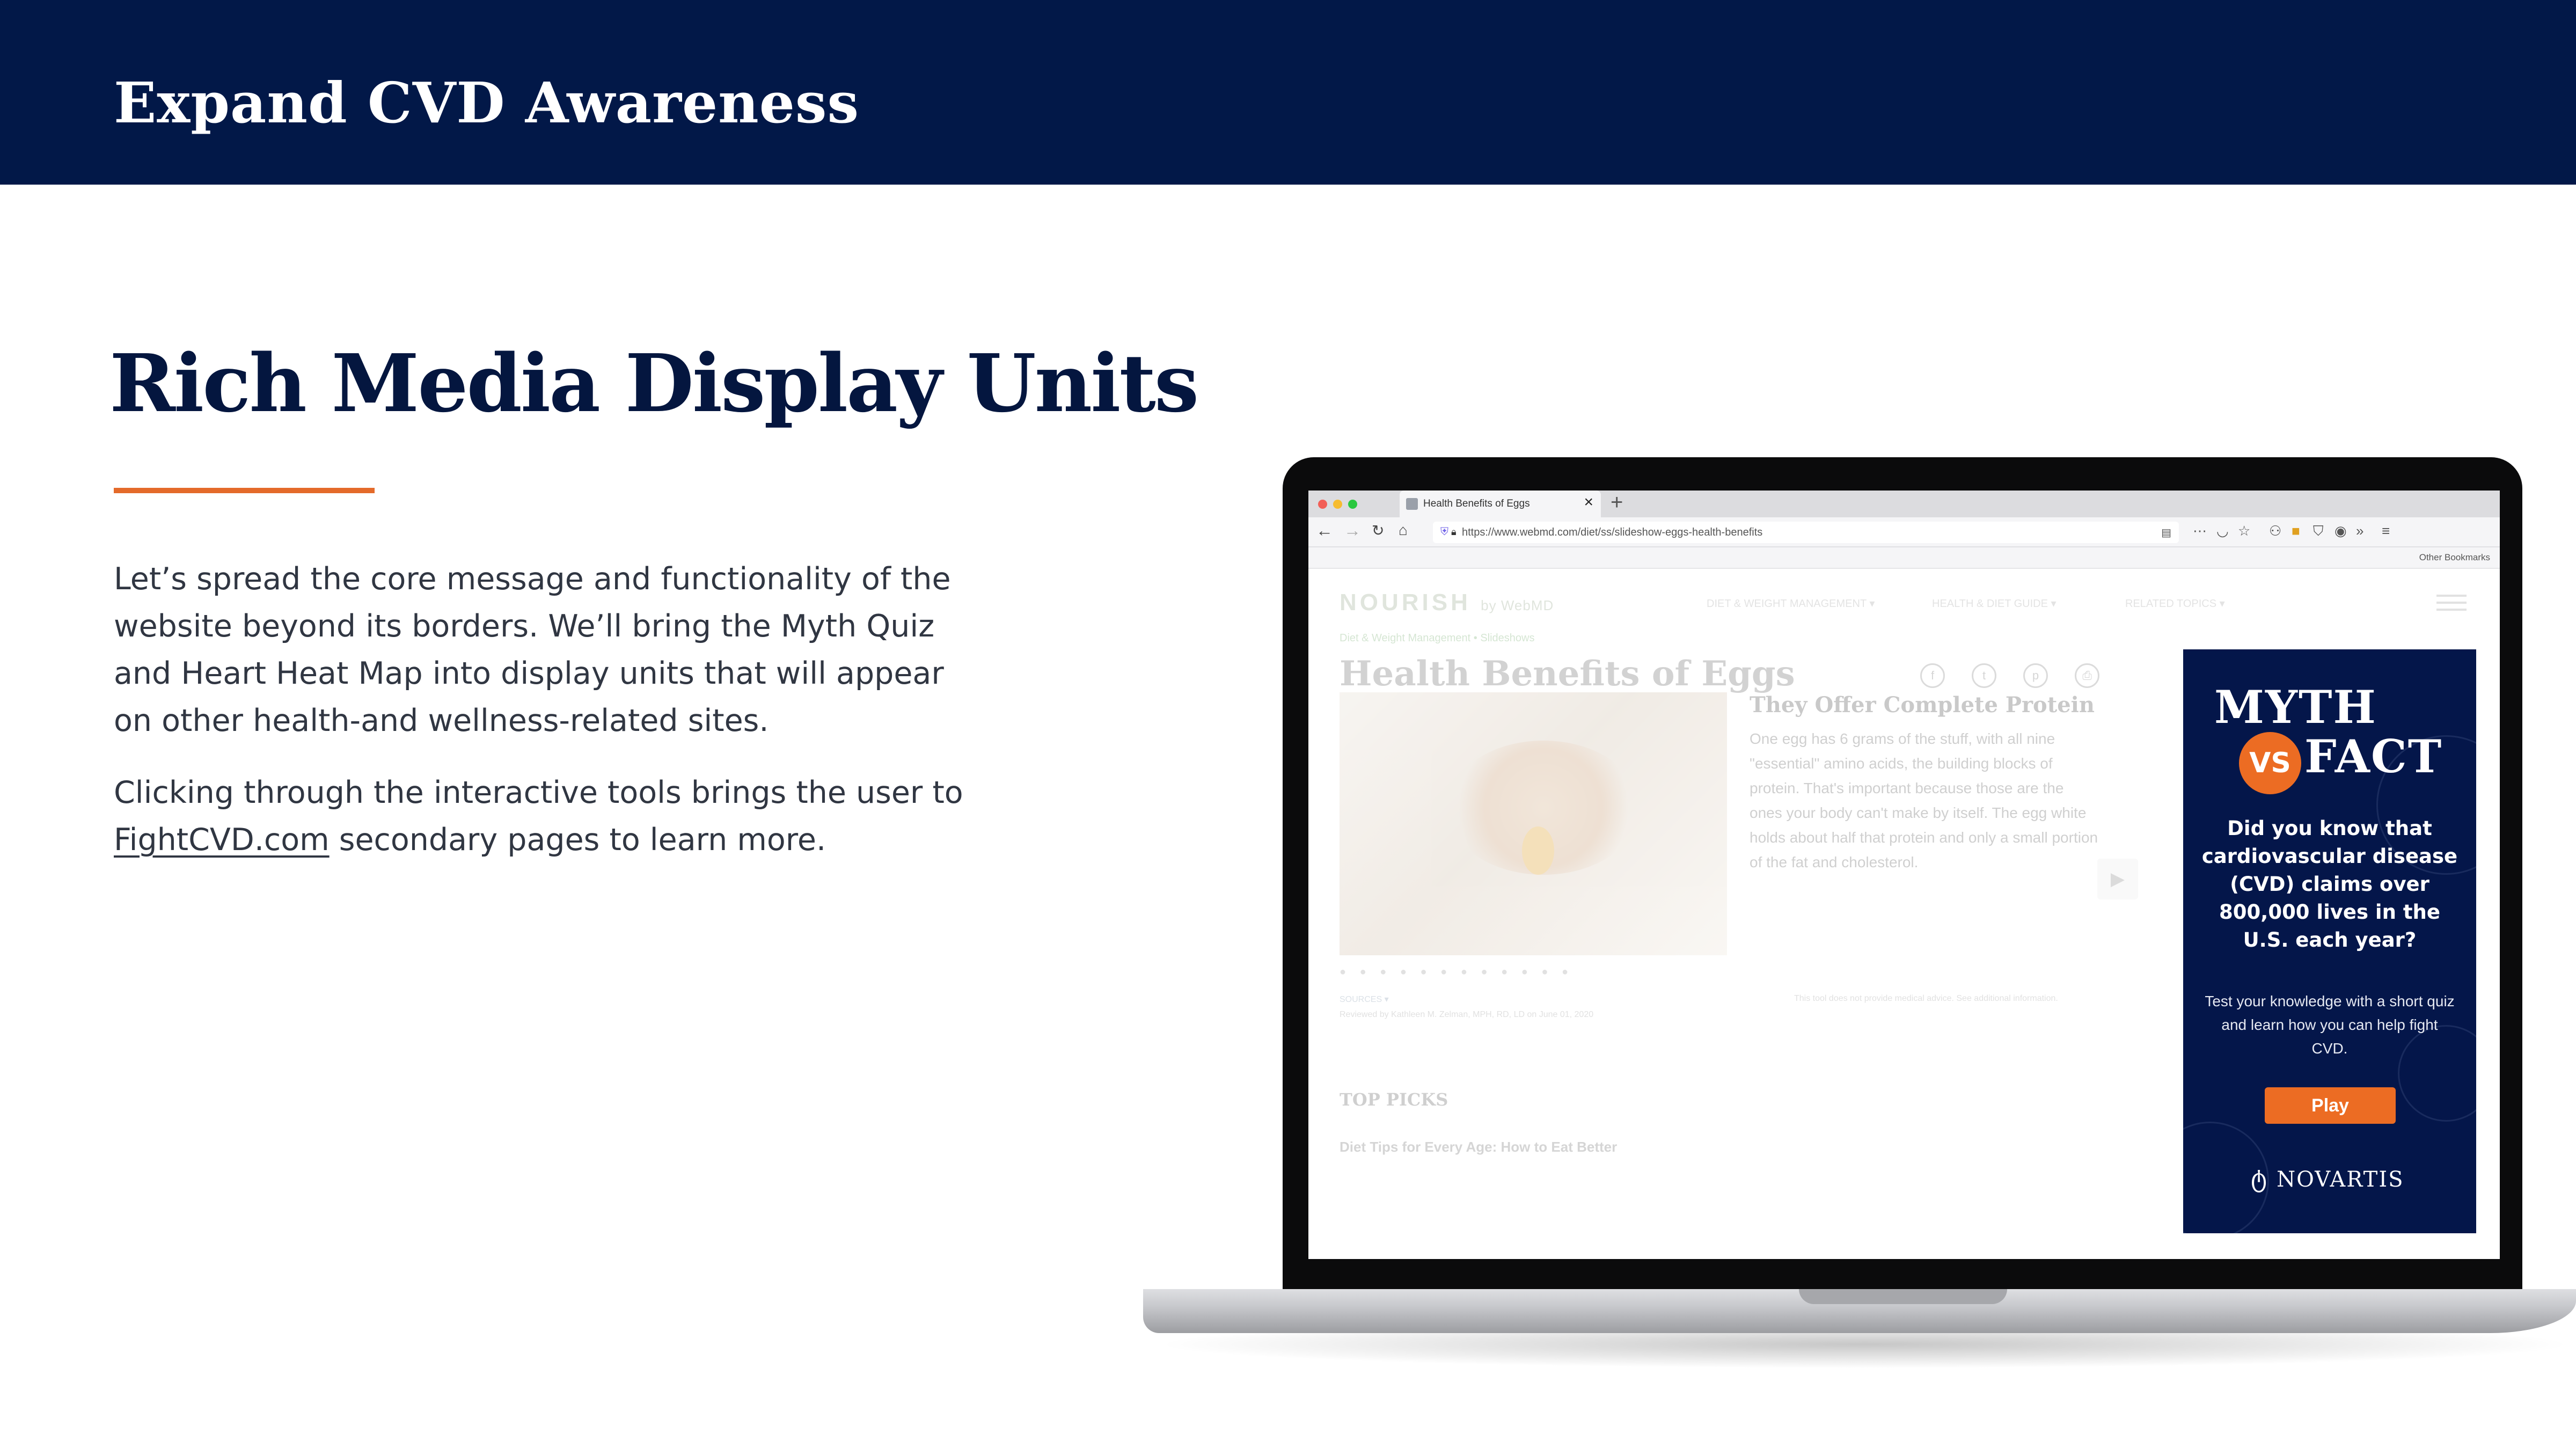  I want to click on nav-health-guide: HEALTH & DIET GUIDE ▾, so click(1994, 603).